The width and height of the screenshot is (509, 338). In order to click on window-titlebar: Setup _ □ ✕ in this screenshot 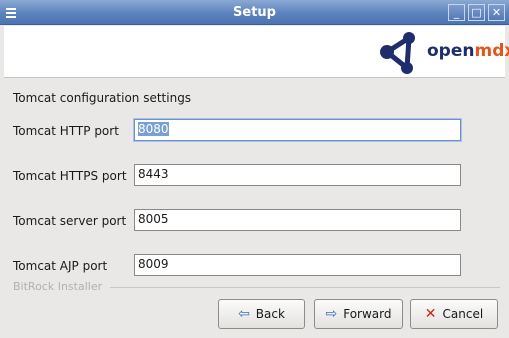, I will do `click(254, 12)`.